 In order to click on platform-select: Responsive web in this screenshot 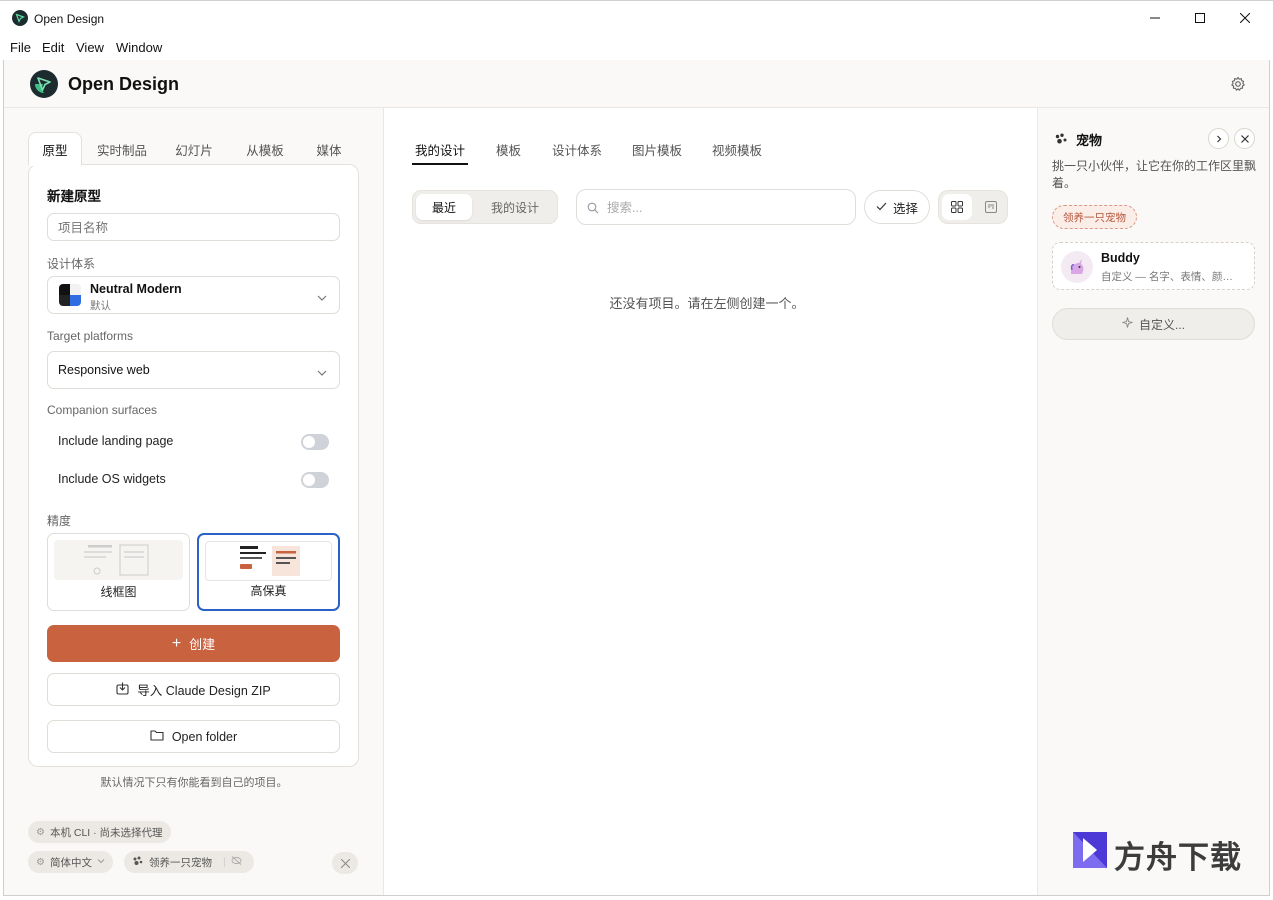, I will do `click(193, 370)`.